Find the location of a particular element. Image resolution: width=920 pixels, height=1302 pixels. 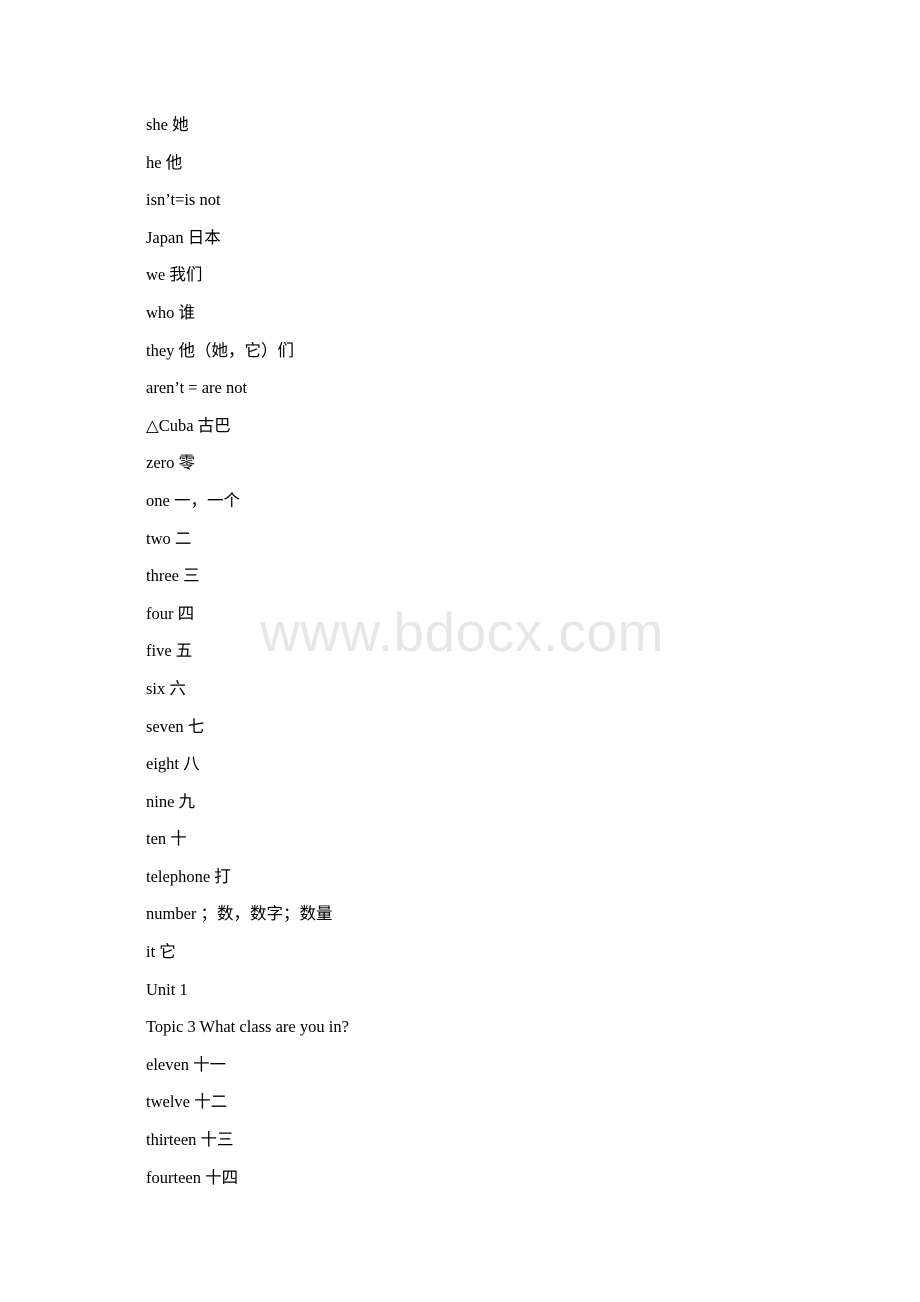

vocabulary-line: fourteen 十四 is located at coordinates (192, 1177).